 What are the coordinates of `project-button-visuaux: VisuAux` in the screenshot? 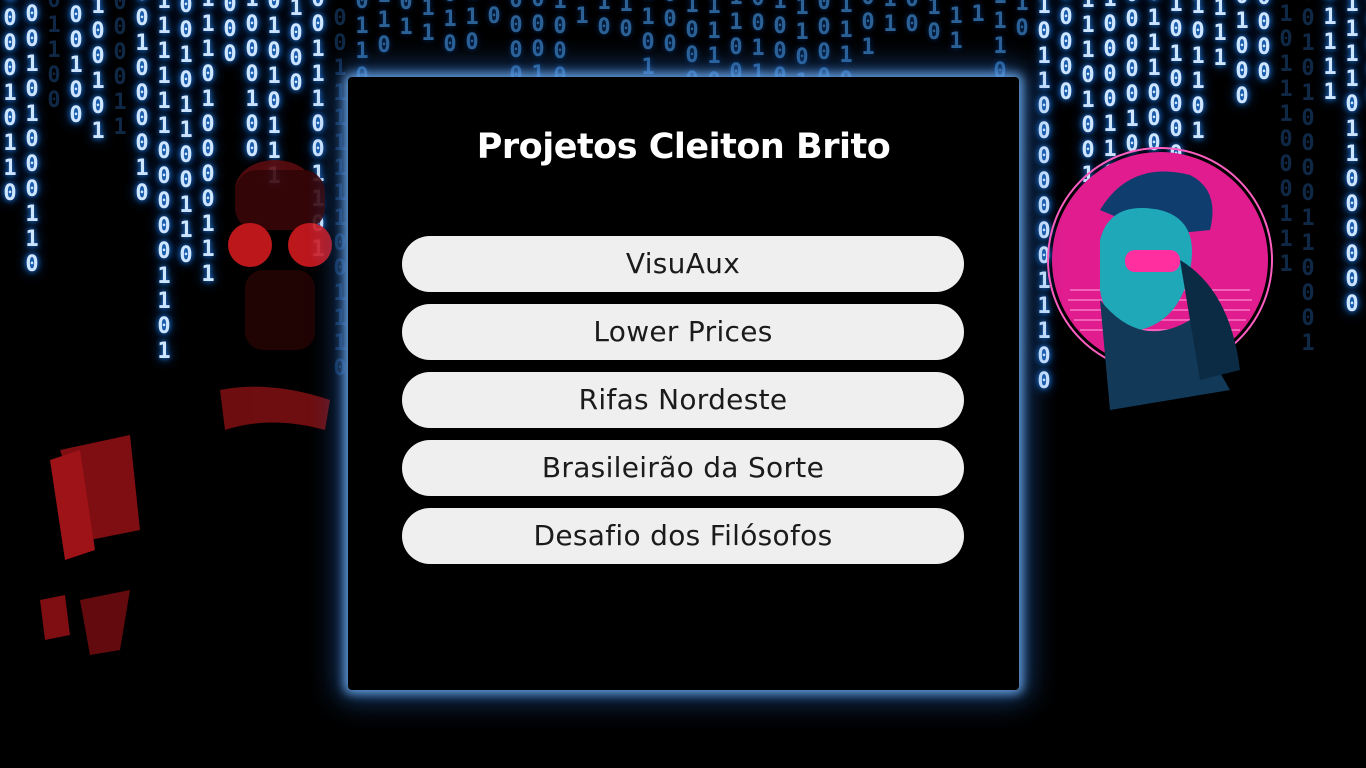 It's located at (683, 264).